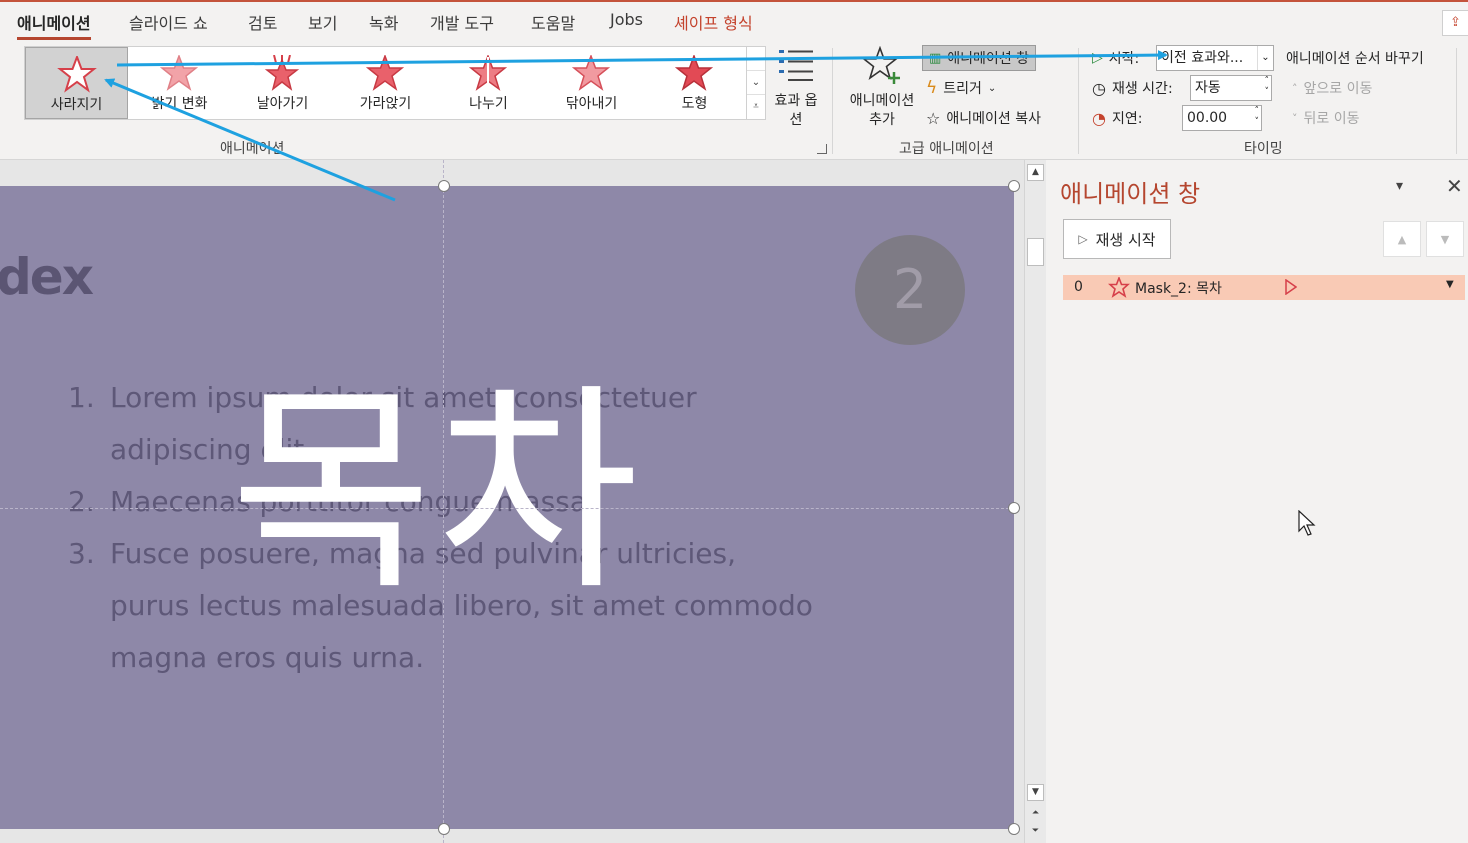 Image resolution: width=1468 pixels, height=843 pixels. Describe the element at coordinates (1035, 832) in the screenshot. I see `next-slide-icon: ⏷` at that location.